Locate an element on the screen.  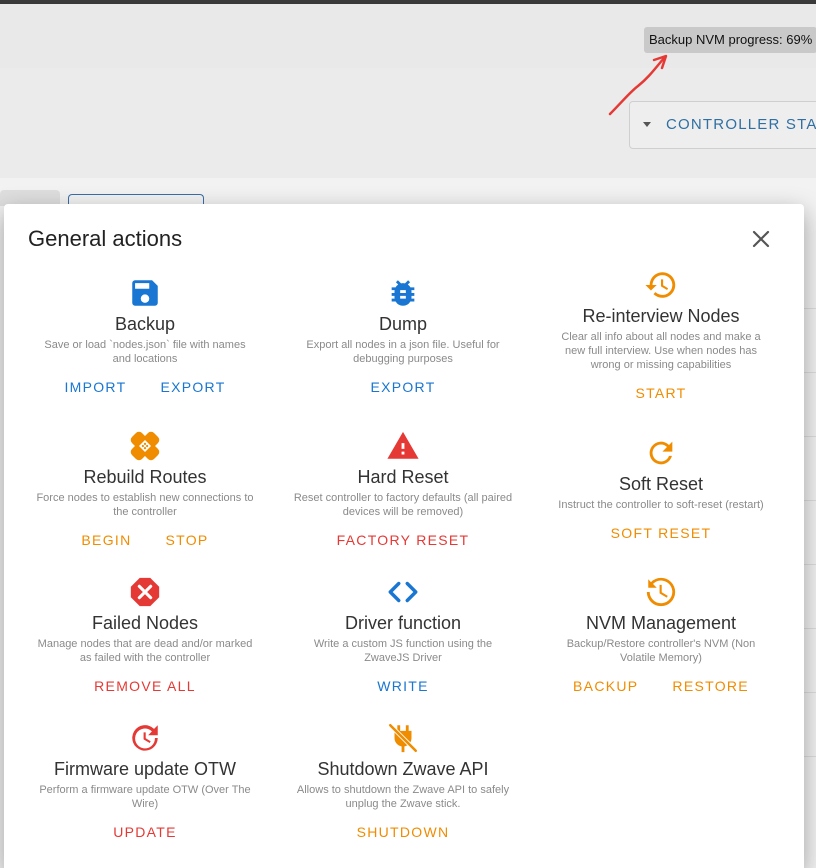
dialog-title: General actions is located at coordinates (105, 238).